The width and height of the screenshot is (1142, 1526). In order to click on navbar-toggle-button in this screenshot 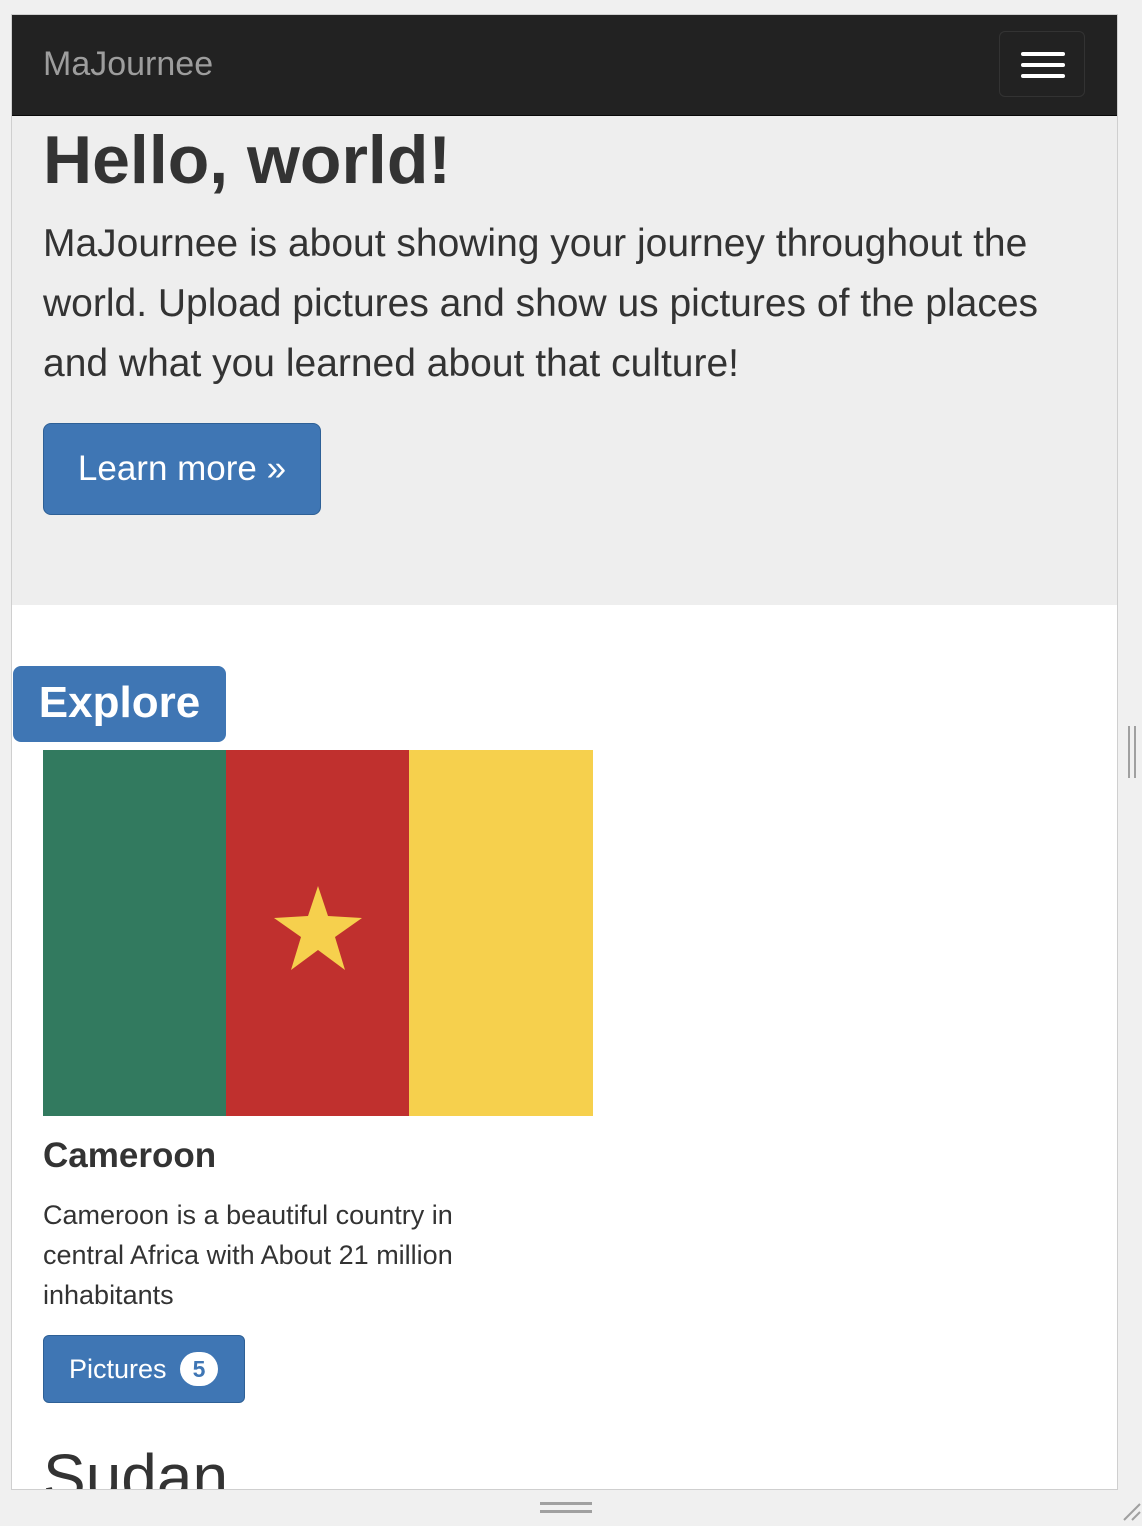, I will do `click(1042, 64)`.